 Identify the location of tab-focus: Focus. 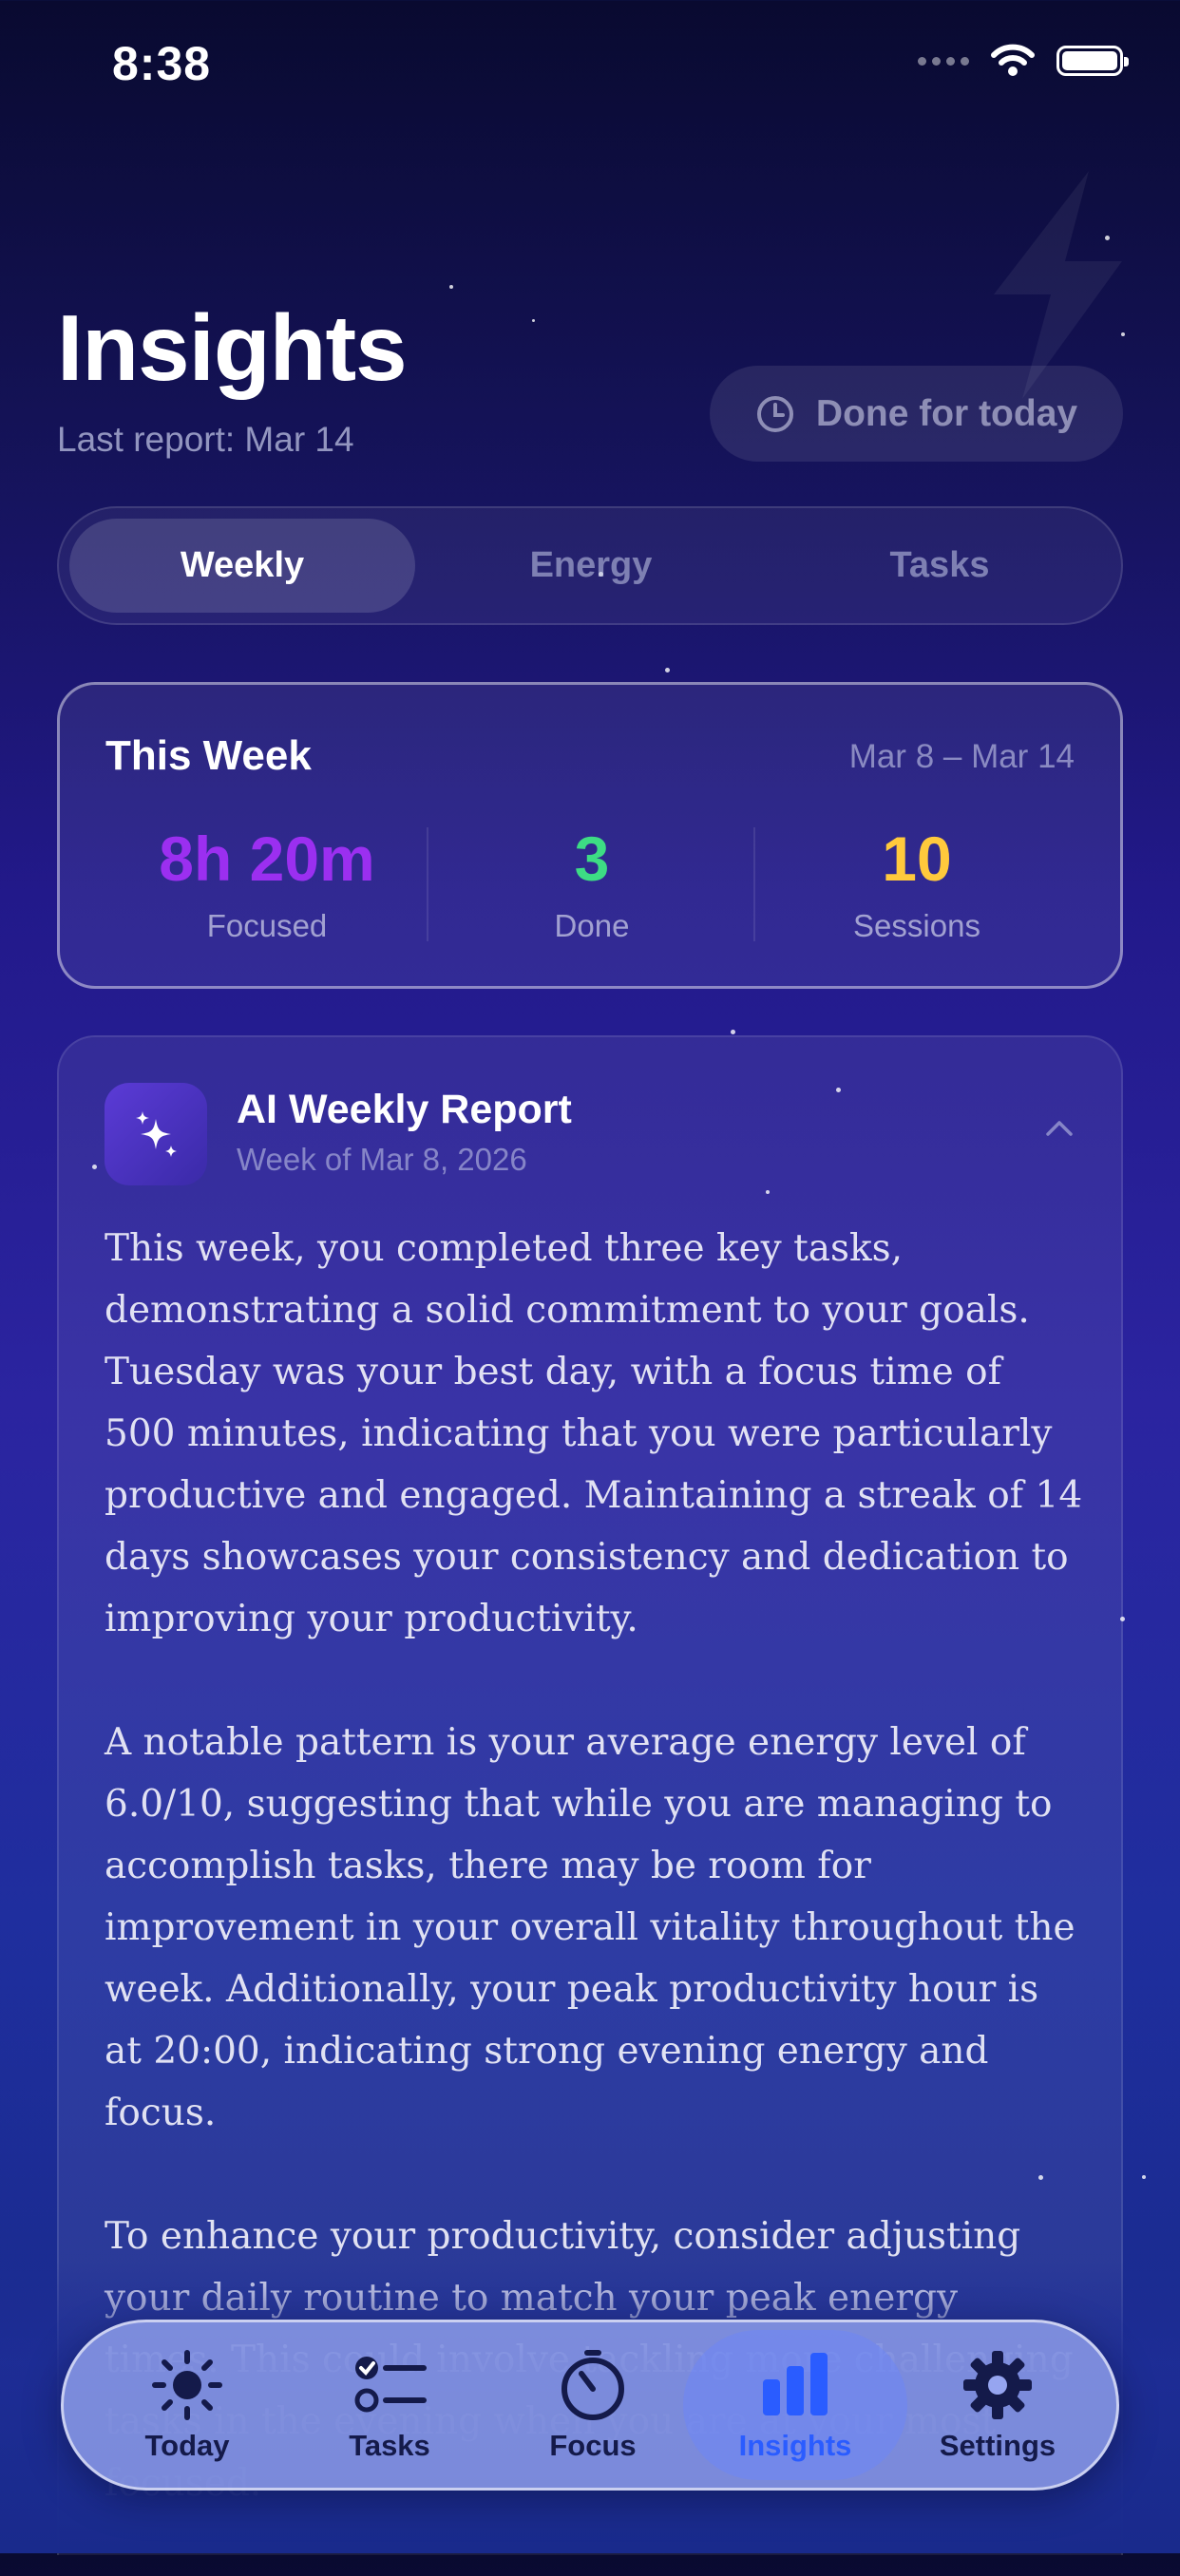
(592, 2405).